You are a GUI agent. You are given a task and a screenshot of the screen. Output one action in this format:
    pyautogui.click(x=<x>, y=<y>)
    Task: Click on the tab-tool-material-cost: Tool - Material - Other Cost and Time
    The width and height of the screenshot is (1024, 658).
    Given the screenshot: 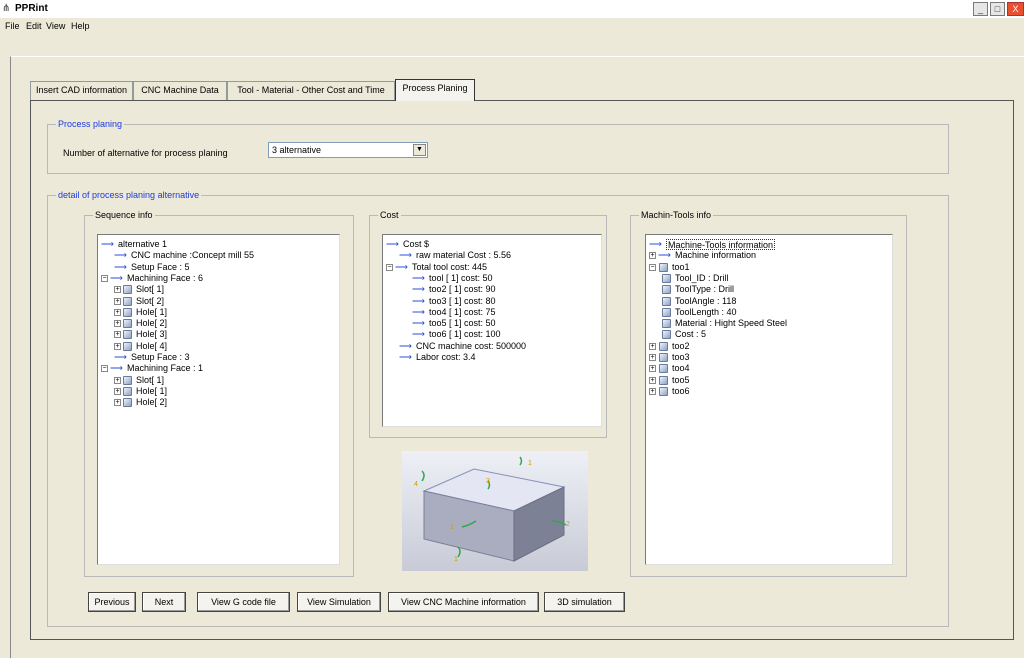 What is the action you would take?
    pyautogui.click(x=311, y=90)
    